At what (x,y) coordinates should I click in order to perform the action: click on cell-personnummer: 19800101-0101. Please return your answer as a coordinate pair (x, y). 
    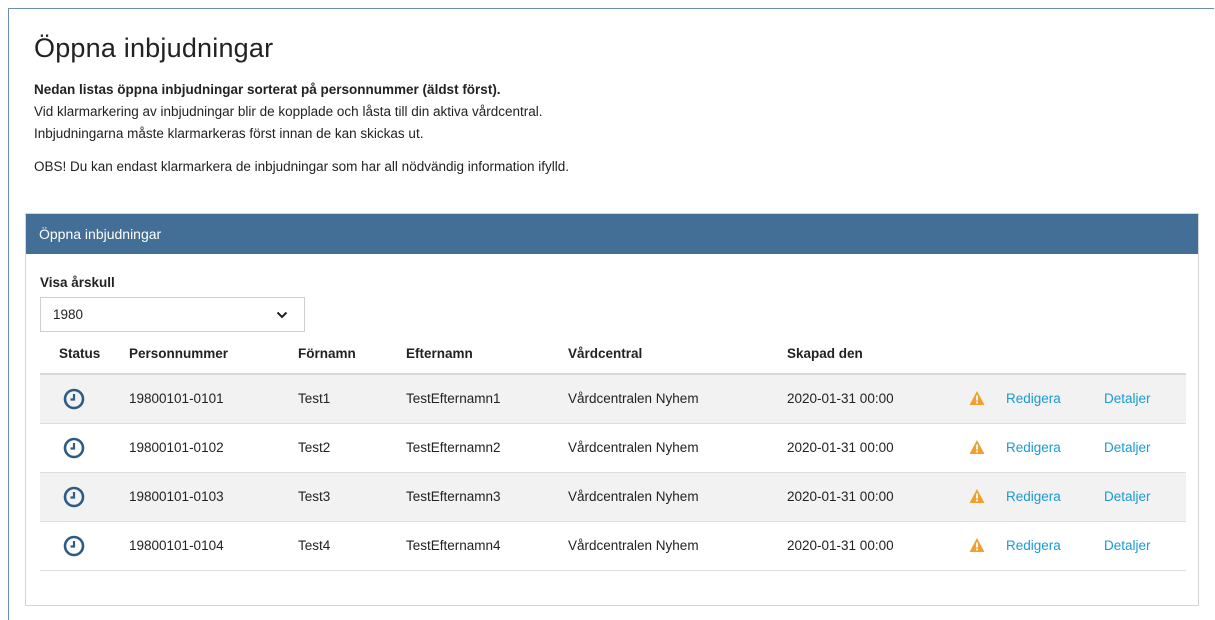
    Looking at the image, I should click on (176, 398).